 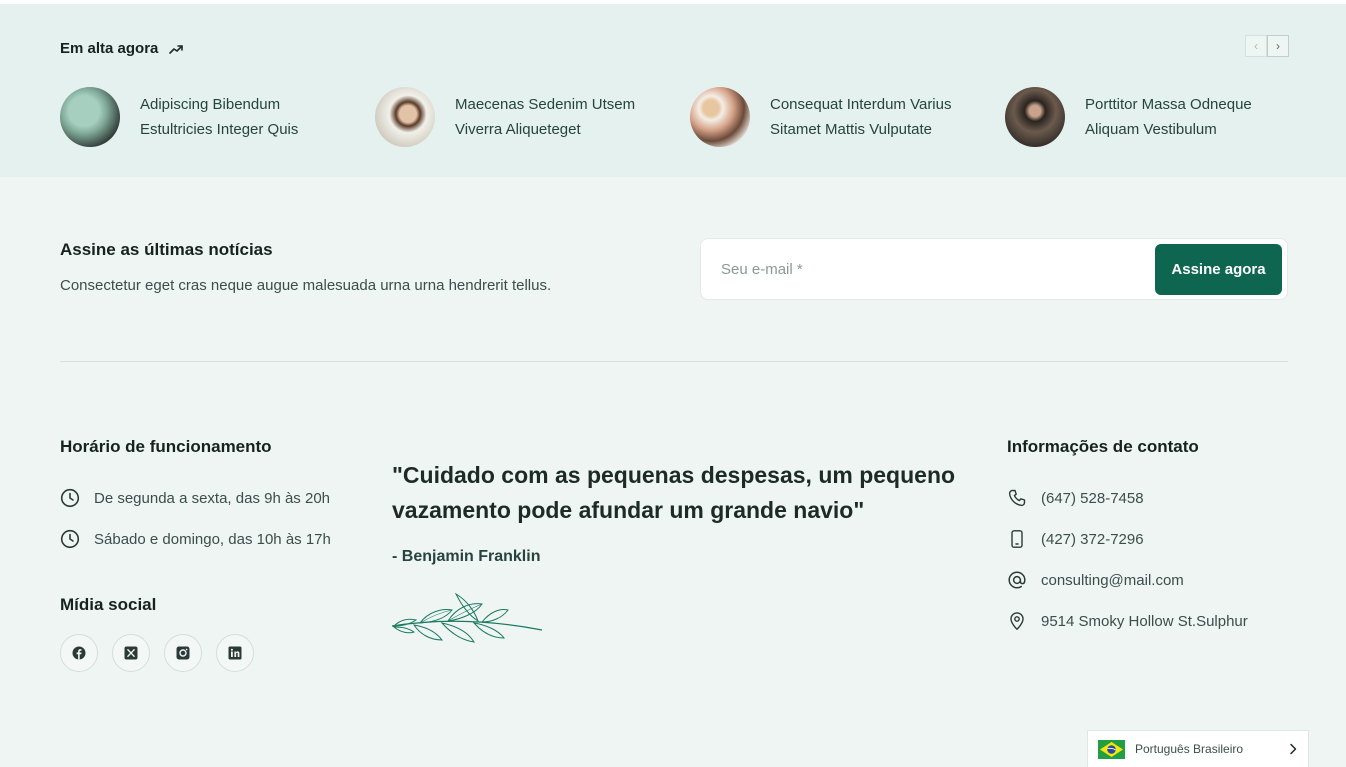 I want to click on at-sign-icon, so click(x=1017, y=580).